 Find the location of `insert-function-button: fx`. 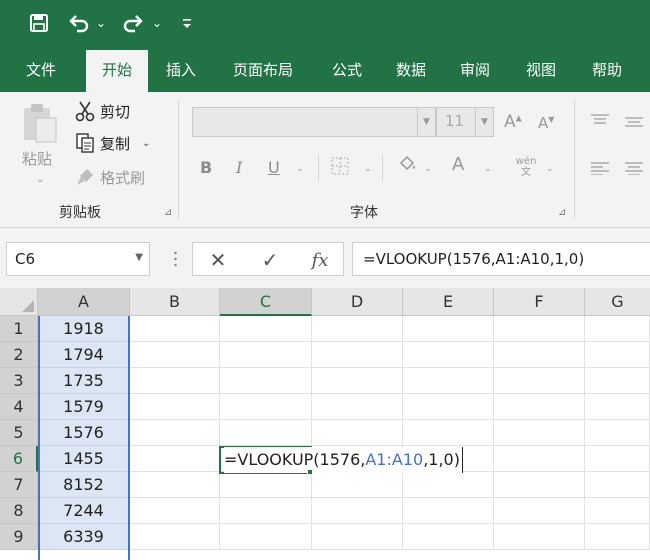

insert-function-button: fx is located at coordinates (320, 260).